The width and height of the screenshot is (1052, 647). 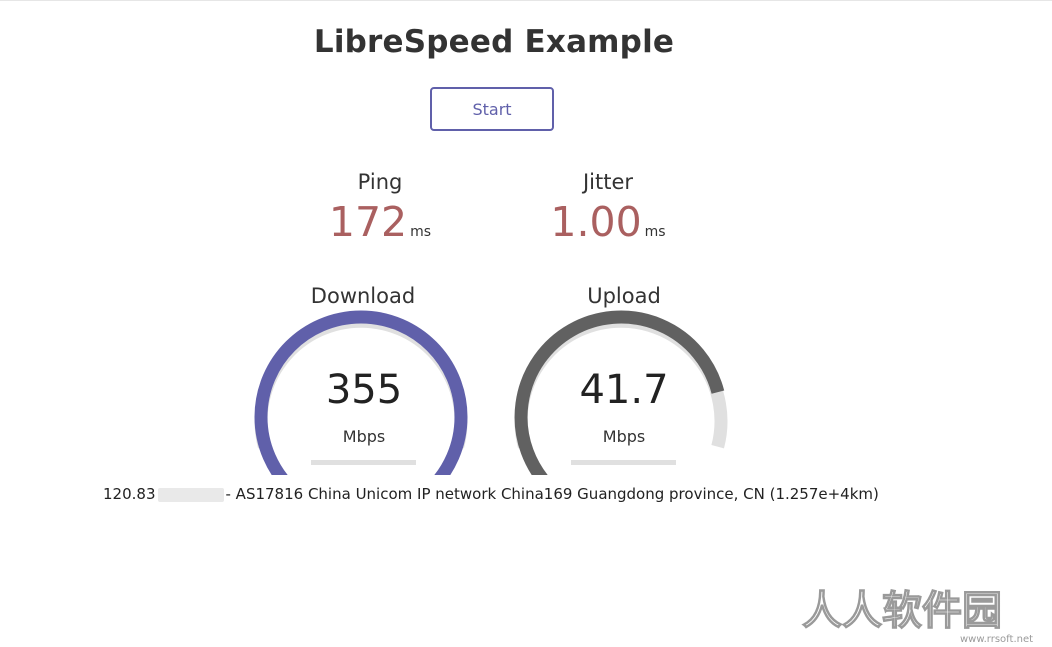 What do you see at coordinates (624, 436) in the screenshot?
I see `upload-unit: Mbps` at bounding box center [624, 436].